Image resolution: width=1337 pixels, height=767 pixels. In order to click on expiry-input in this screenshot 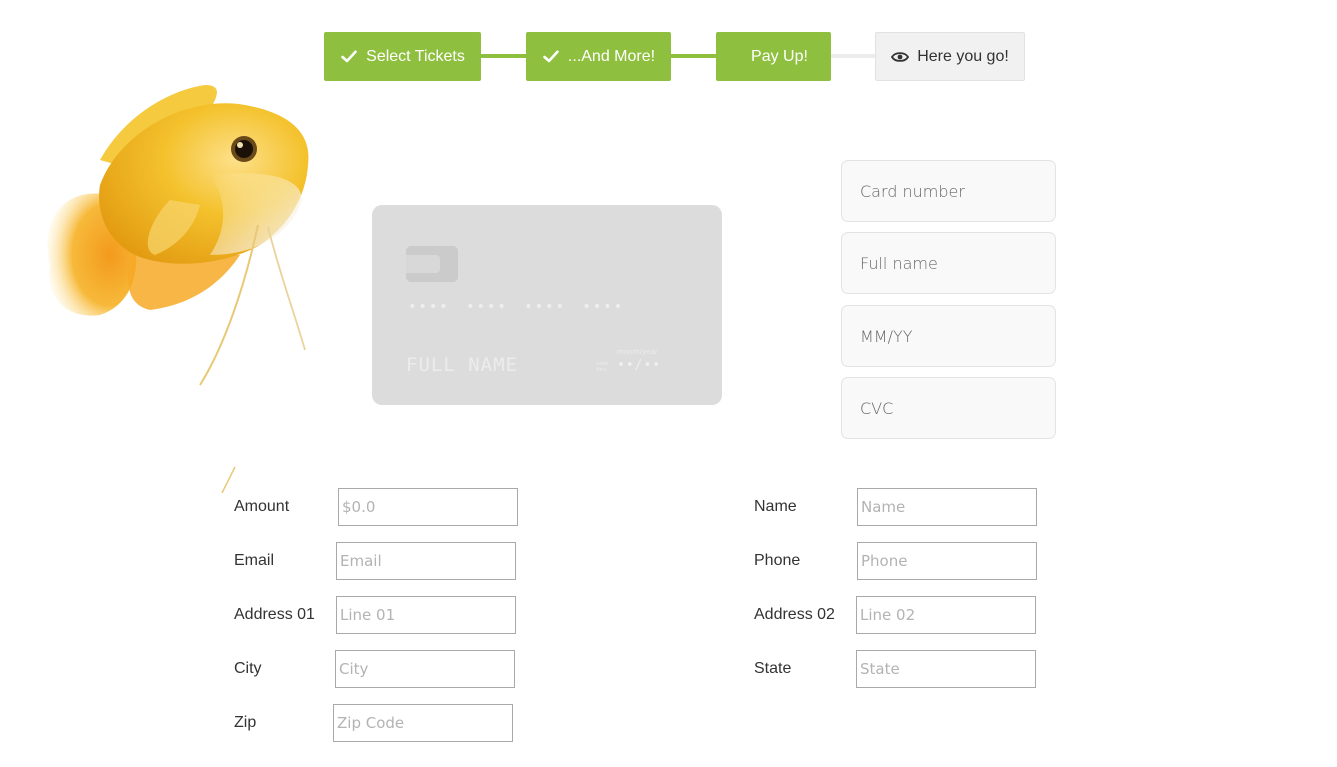, I will do `click(948, 336)`.